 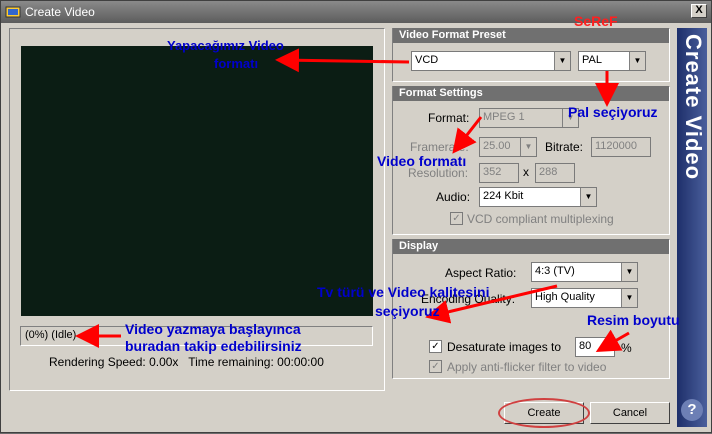 I want to click on percent-label: %, so click(x=626, y=348).